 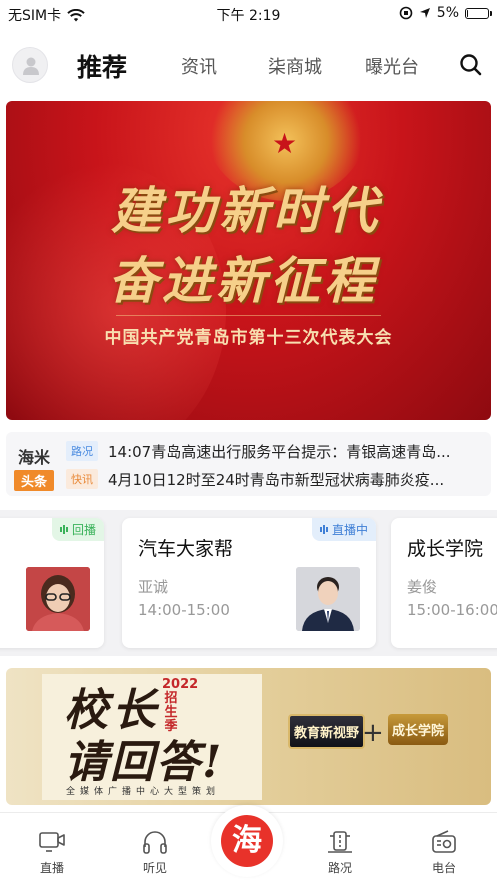 I want to click on program-card-replay: 回播, so click(x=52, y=583).